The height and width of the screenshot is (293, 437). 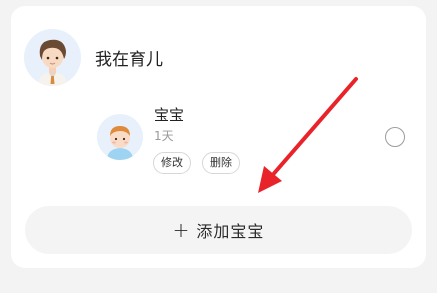 I want to click on baby-name: 宝宝, so click(x=169, y=115).